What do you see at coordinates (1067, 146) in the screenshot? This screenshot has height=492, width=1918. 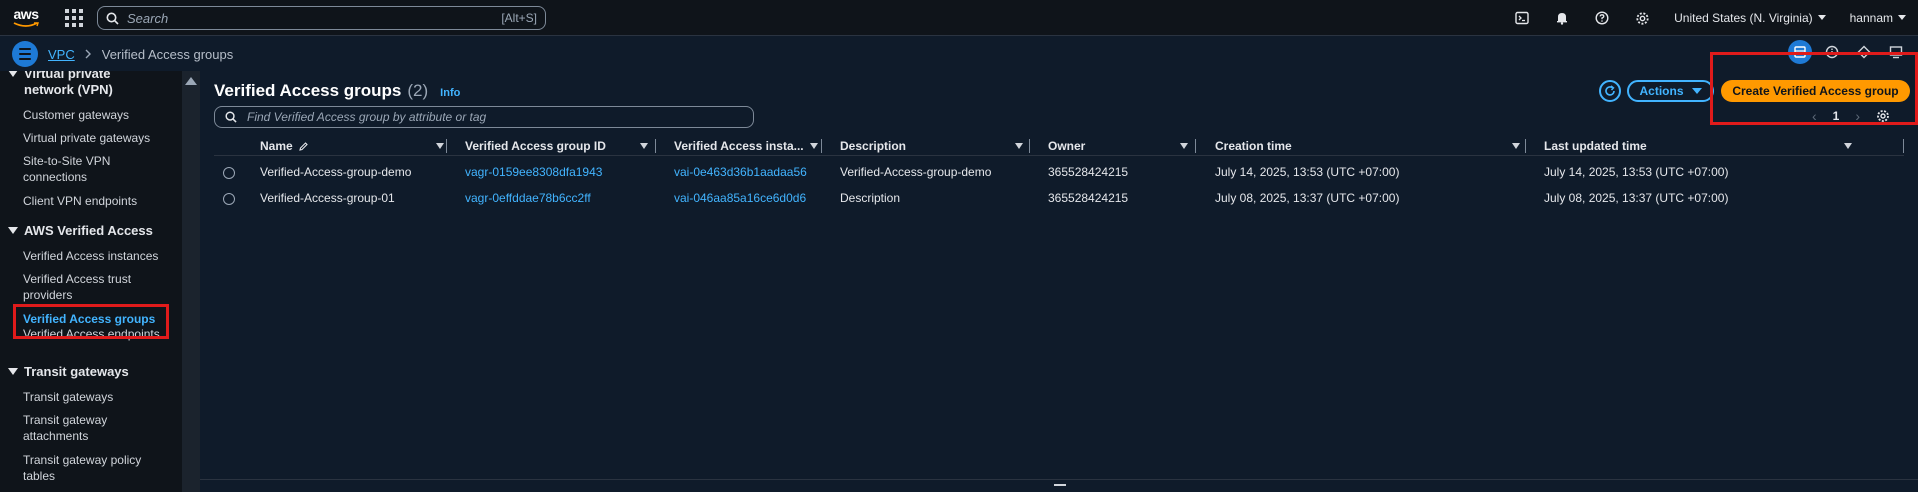 I see `column-title: Owner` at bounding box center [1067, 146].